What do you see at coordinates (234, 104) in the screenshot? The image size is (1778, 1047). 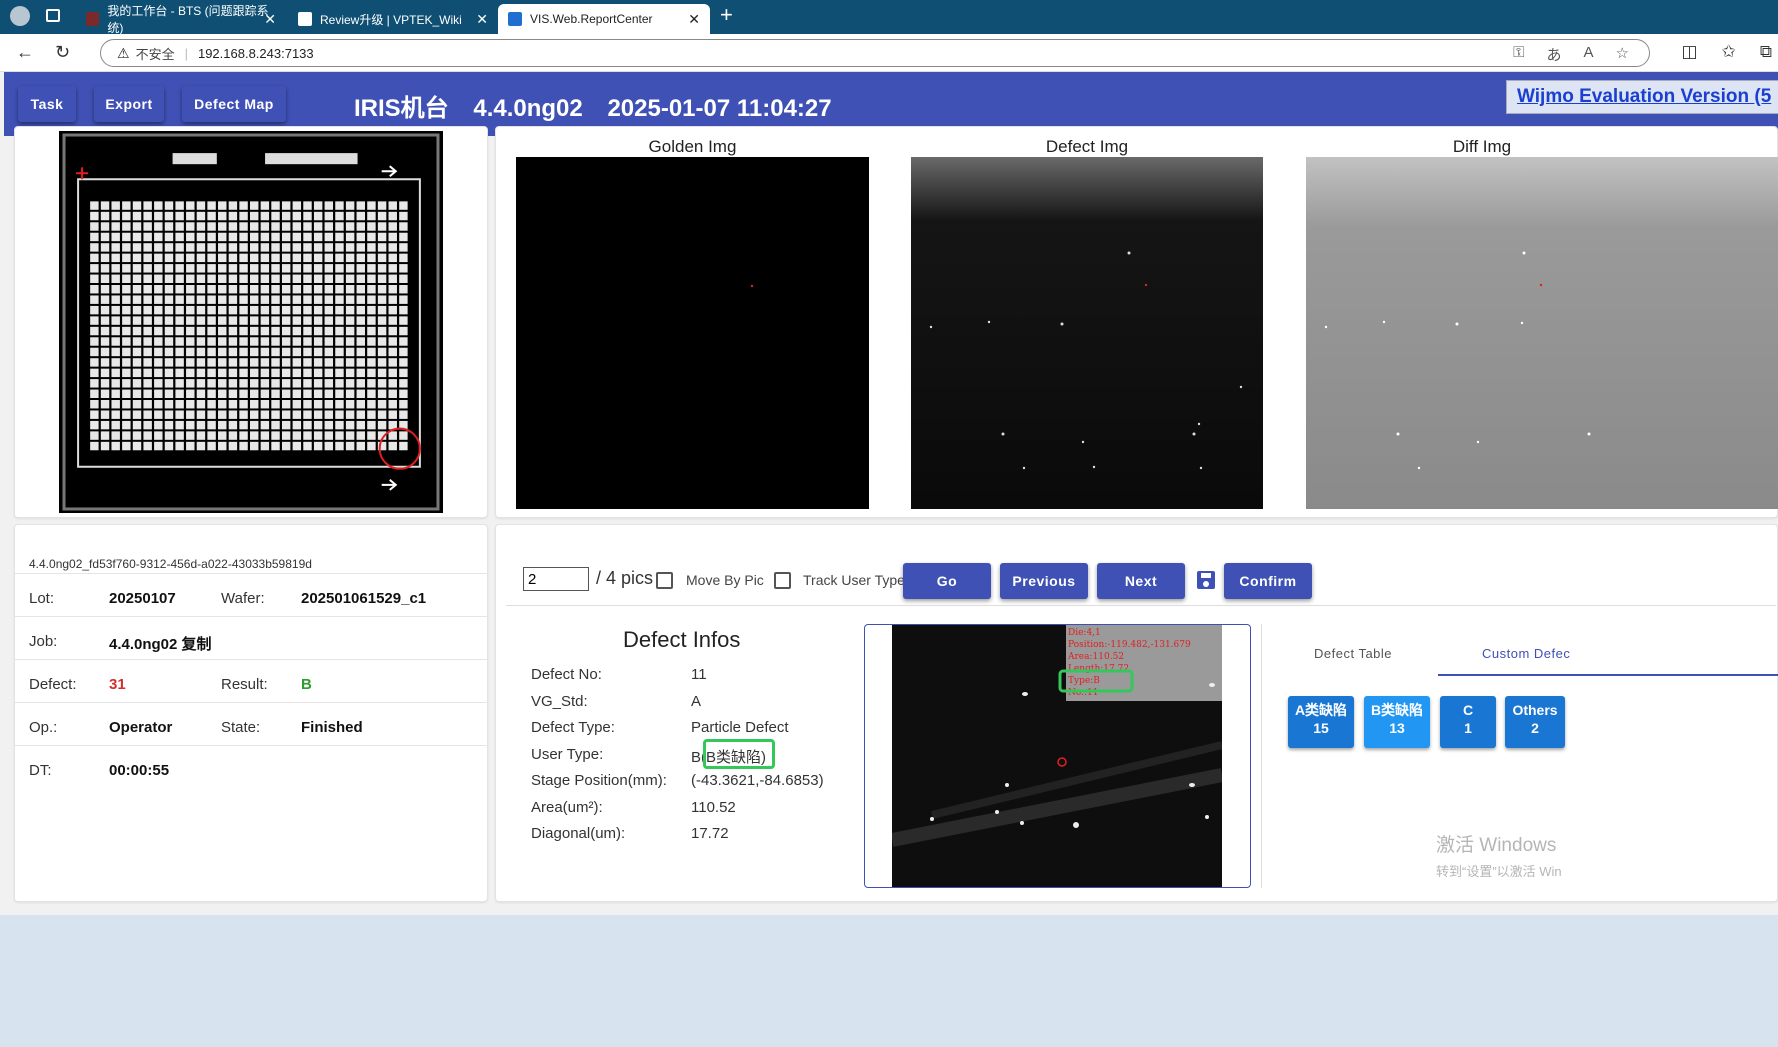 I see `defect-map-button: Defect Map` at bounding box center [234, 104].